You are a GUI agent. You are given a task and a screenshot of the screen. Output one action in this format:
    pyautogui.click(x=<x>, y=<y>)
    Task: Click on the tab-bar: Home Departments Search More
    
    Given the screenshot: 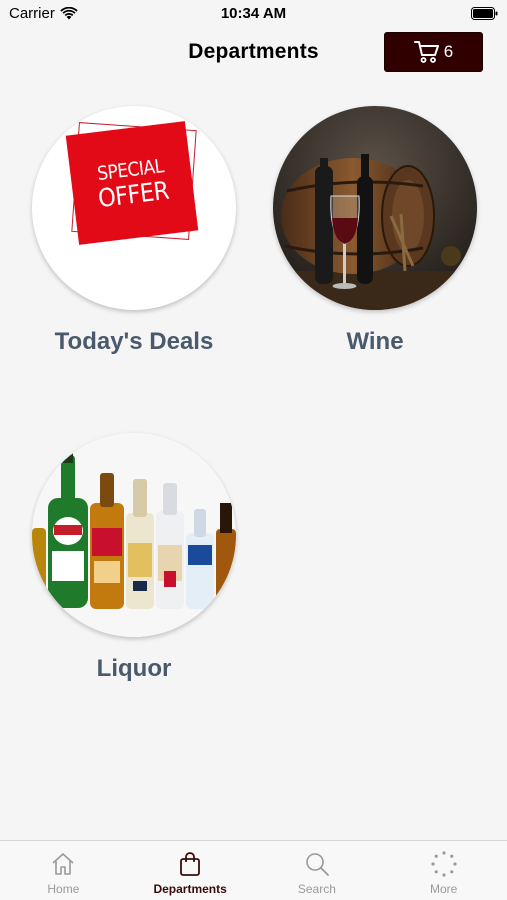 What is the action you would take?
    pyautogui.click(x=253, y=870)
    